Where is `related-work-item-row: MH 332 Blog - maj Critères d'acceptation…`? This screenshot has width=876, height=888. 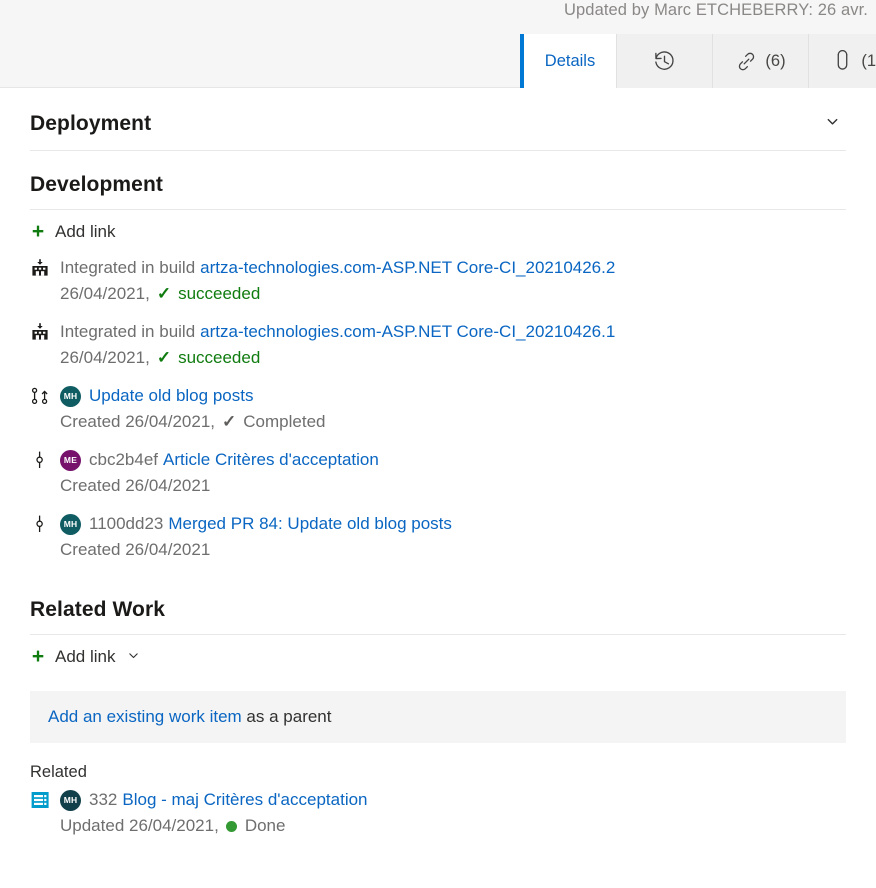 related-work-item-row: MH 332 Blog - maj Critères d'acceptation… is located at coordinates (438, 813).